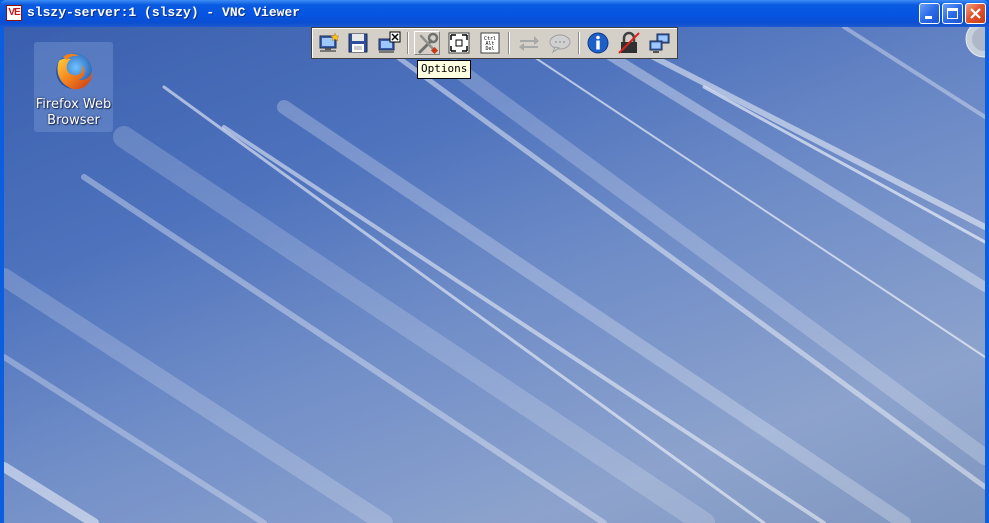  I want to click on ctrl-alt-del-icon: Ctrl Alt Del, so click(490, 43).